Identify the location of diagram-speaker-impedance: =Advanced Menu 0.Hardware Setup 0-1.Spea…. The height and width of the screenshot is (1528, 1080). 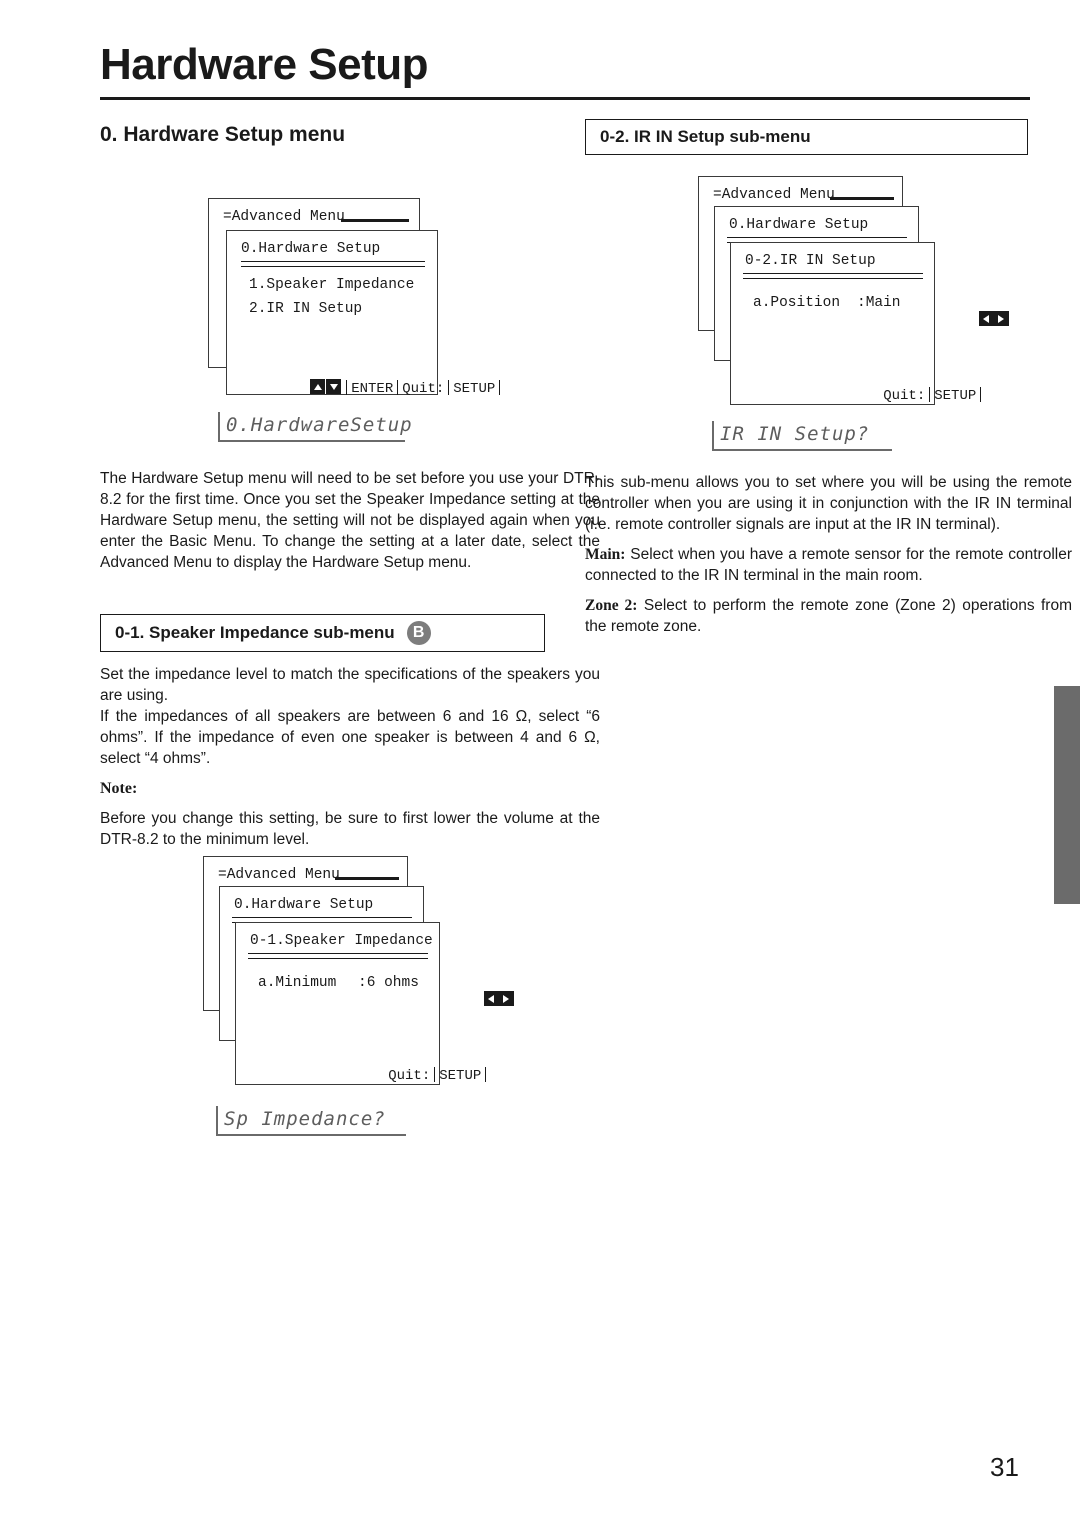
(358, 971).